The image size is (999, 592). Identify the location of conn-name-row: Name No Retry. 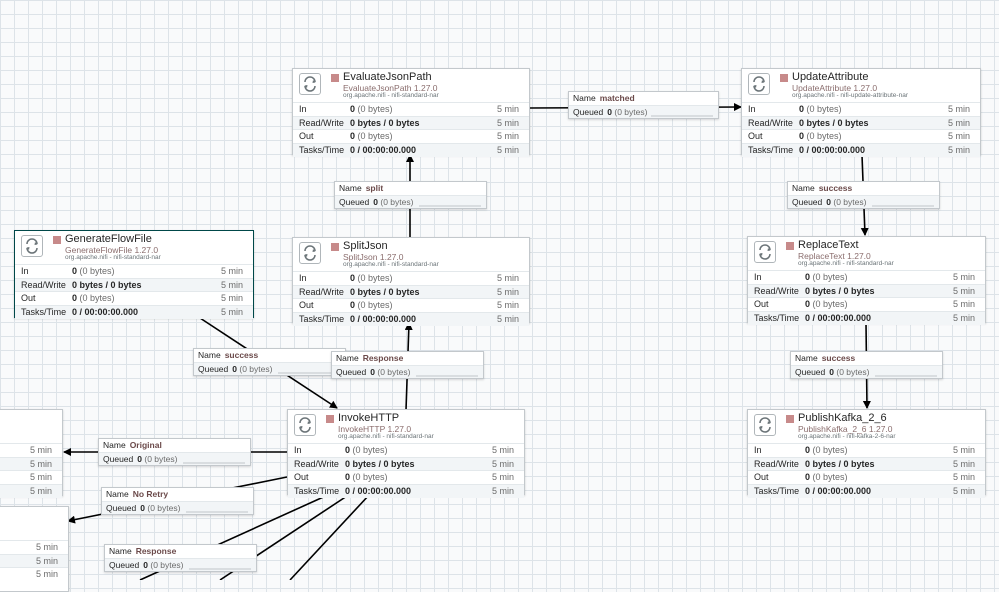
(177, 494).